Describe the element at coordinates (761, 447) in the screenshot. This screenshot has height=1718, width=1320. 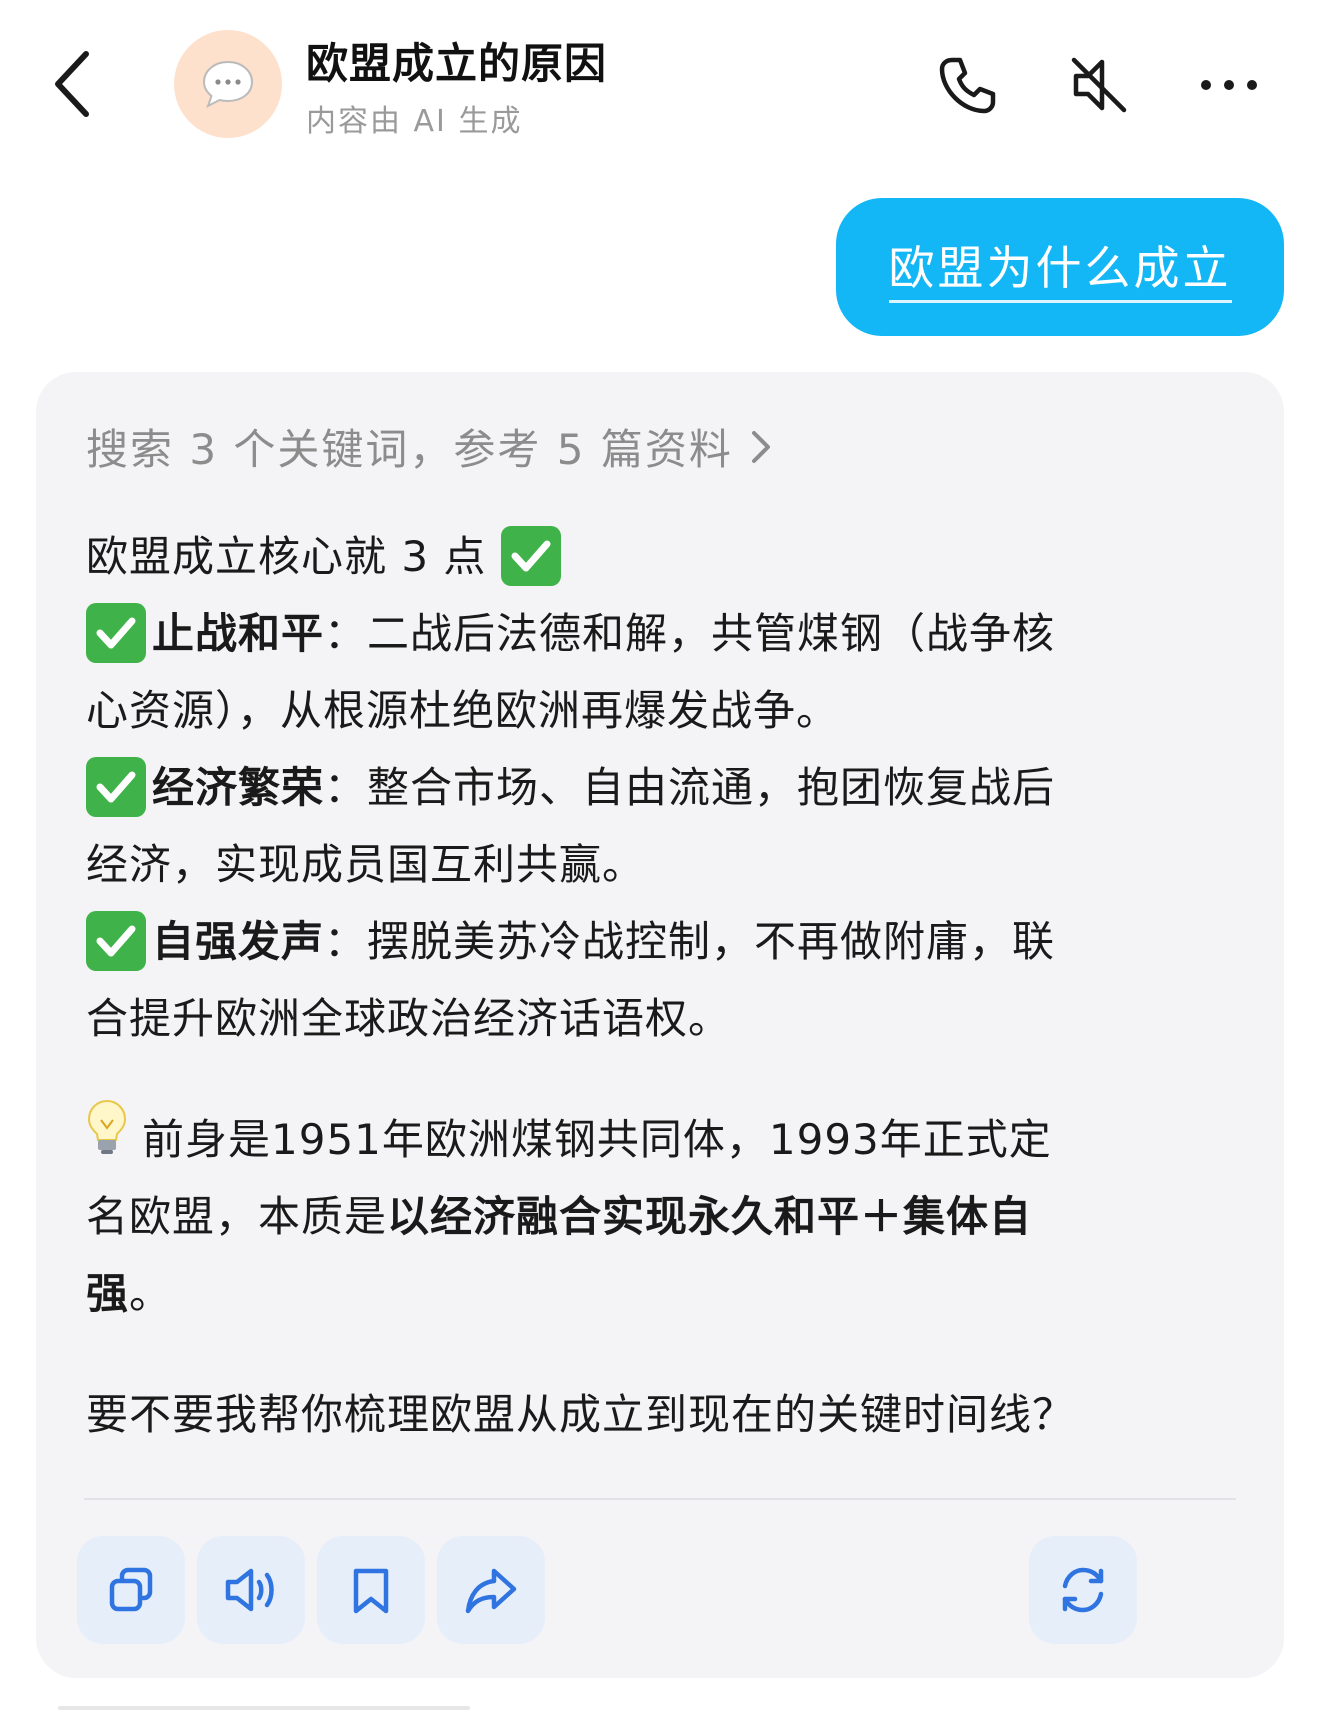
I see `chevron-right-icon` at that location.